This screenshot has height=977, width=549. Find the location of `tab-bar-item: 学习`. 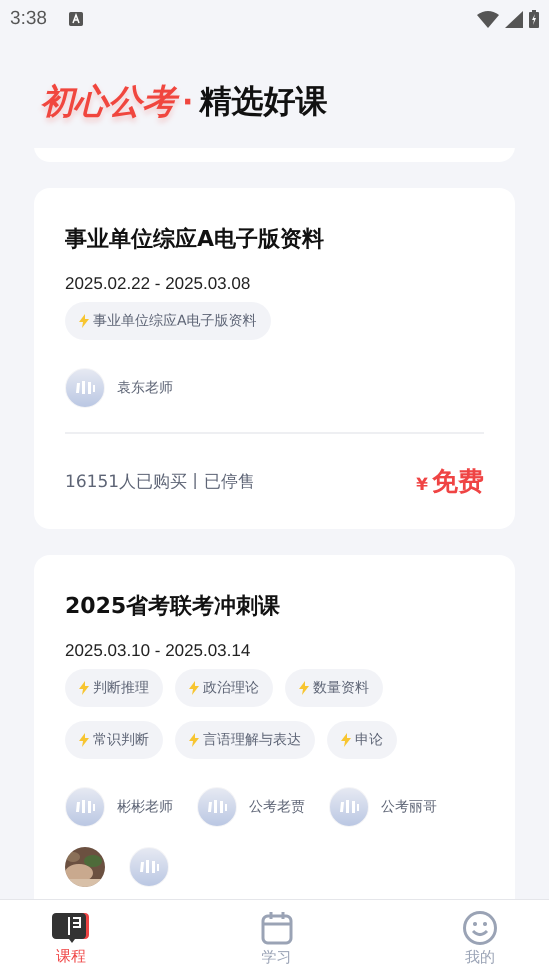

tab-bar-item: 学习 is located at coordinates (276, 938).